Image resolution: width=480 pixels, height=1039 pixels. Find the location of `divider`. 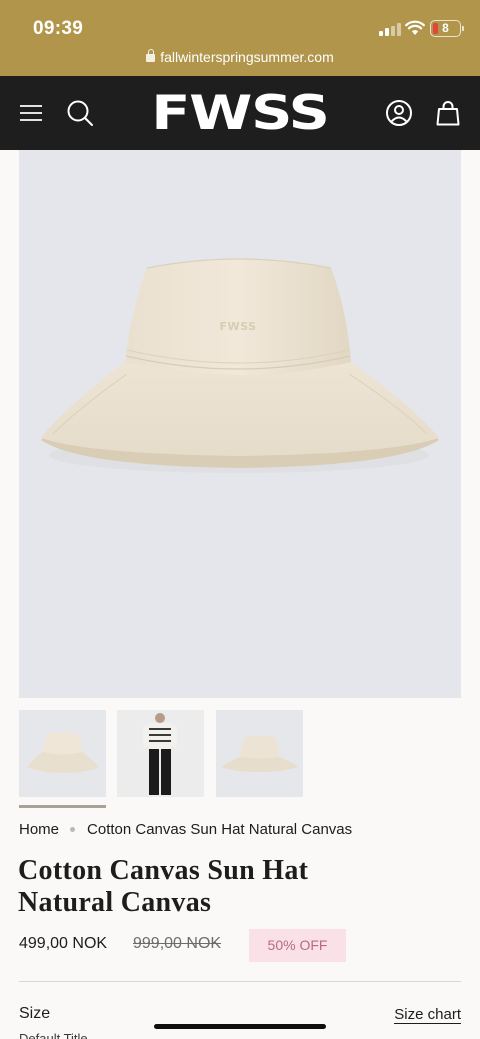

divider is located at coordinates (240, 981).